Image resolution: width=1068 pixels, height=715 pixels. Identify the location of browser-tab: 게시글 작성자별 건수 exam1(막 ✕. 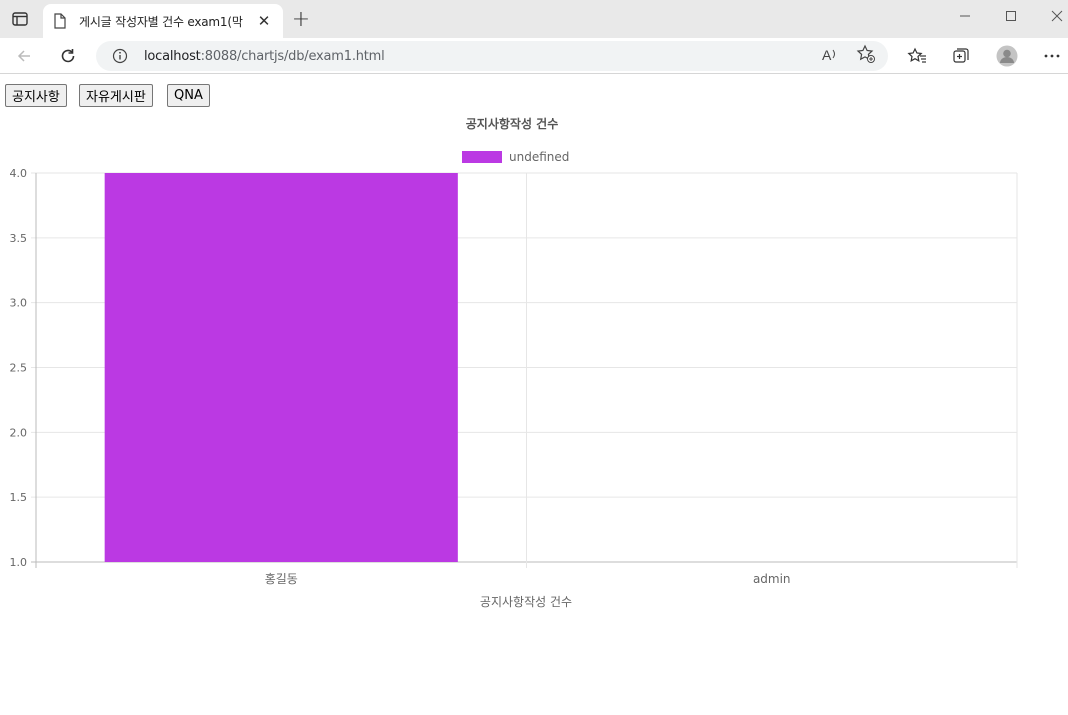
(163, 21).